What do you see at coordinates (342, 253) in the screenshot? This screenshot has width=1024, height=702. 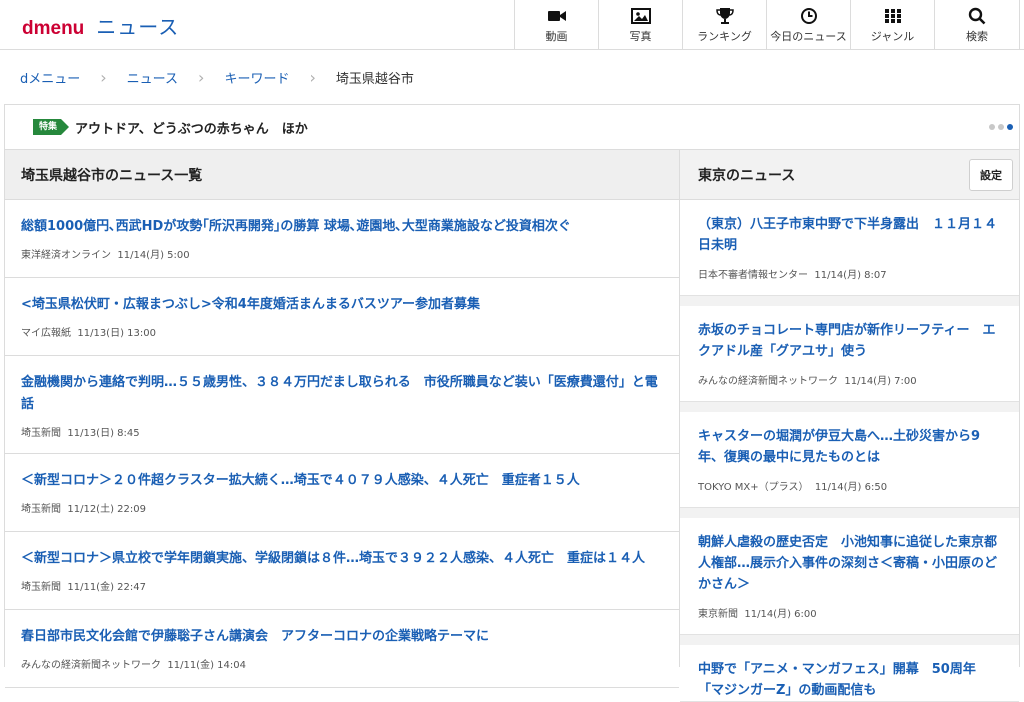 I see `news-meta: 東洋経済オンライン 11/14(月) 5:00` at bounding box center [342, 253].